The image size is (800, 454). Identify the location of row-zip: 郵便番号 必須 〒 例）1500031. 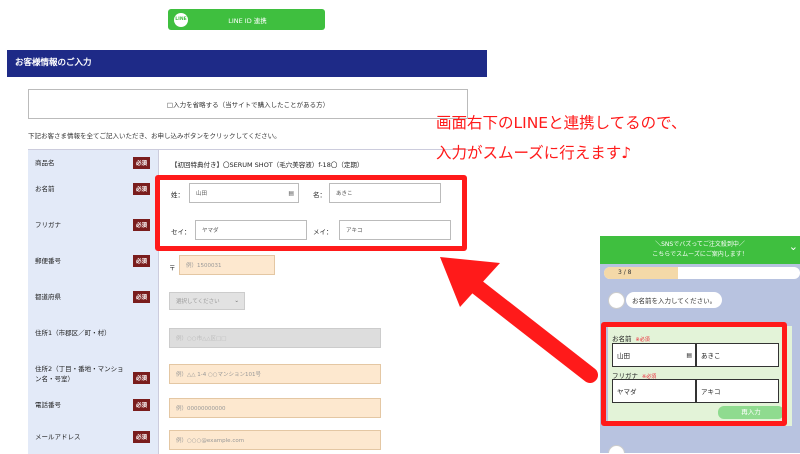
(248, 266).